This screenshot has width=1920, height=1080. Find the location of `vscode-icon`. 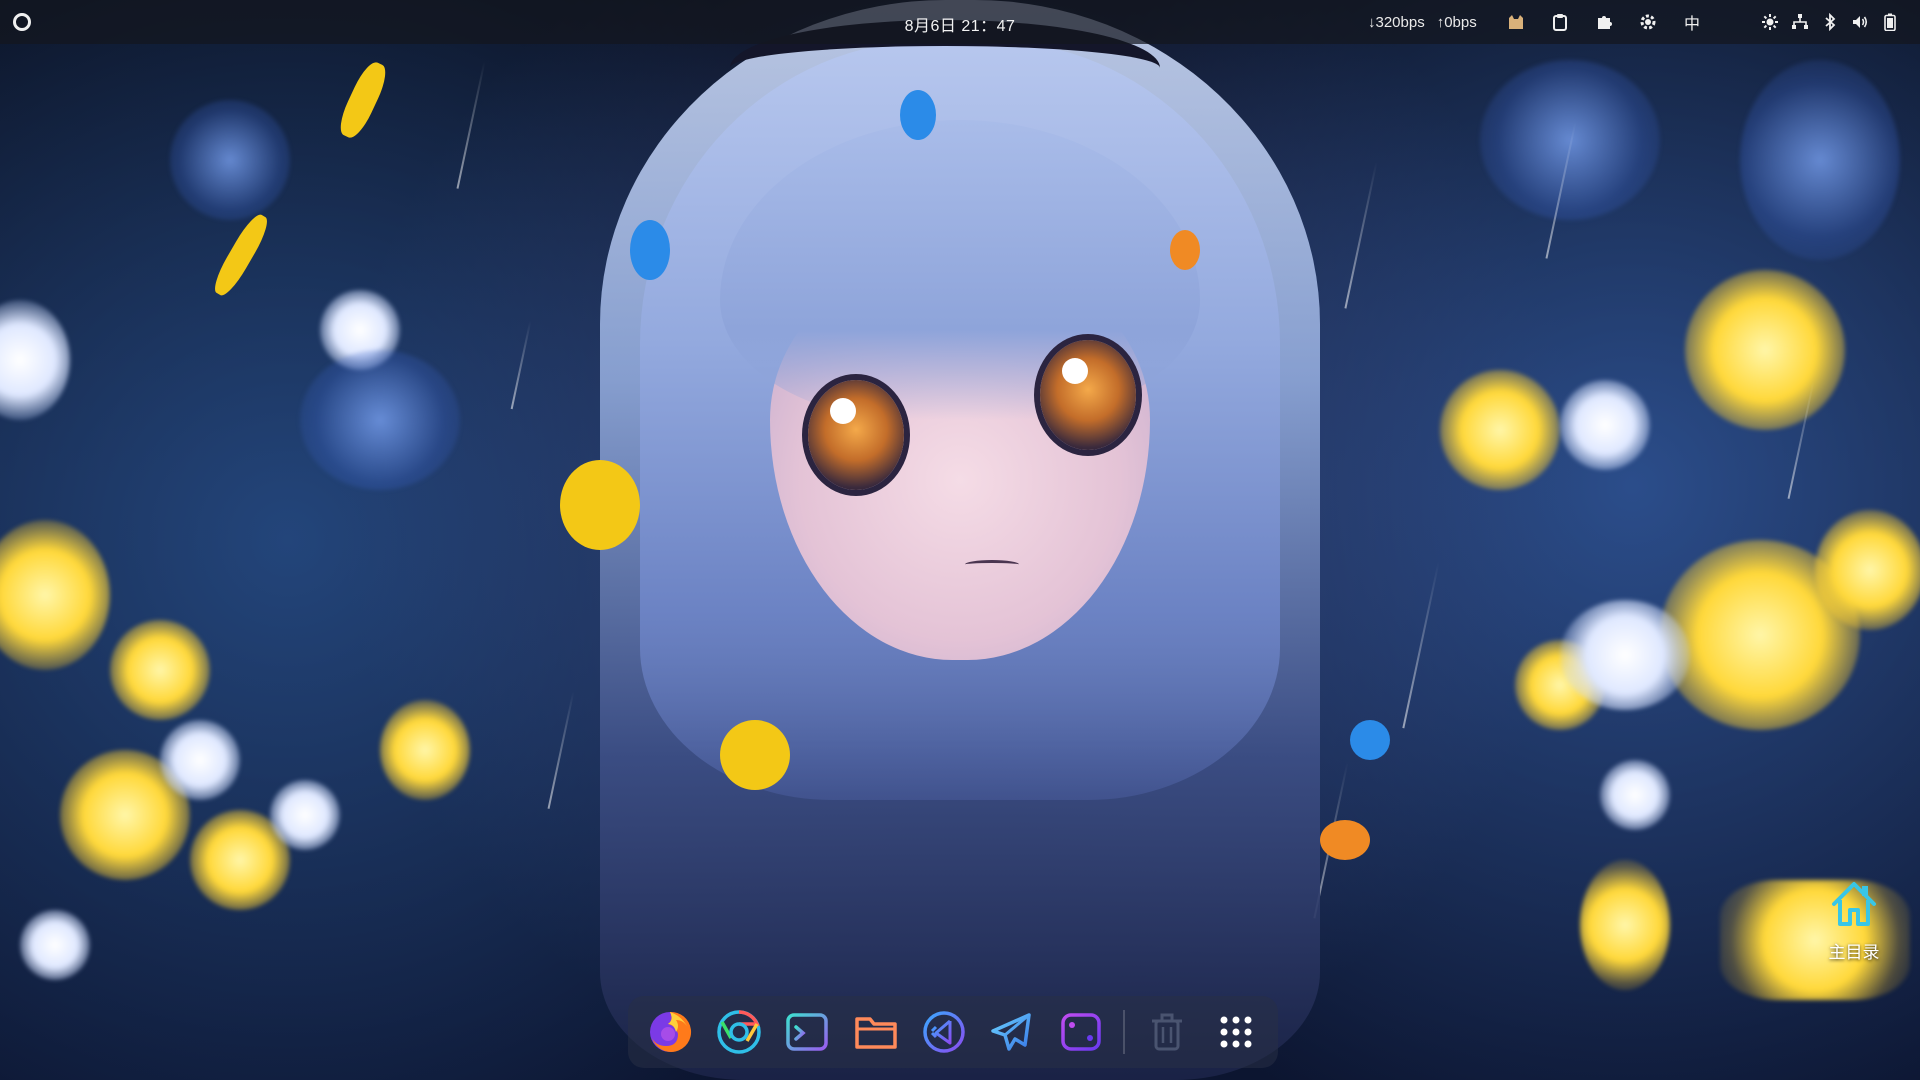

vscode-icon is located at coordinates (944, 1032).